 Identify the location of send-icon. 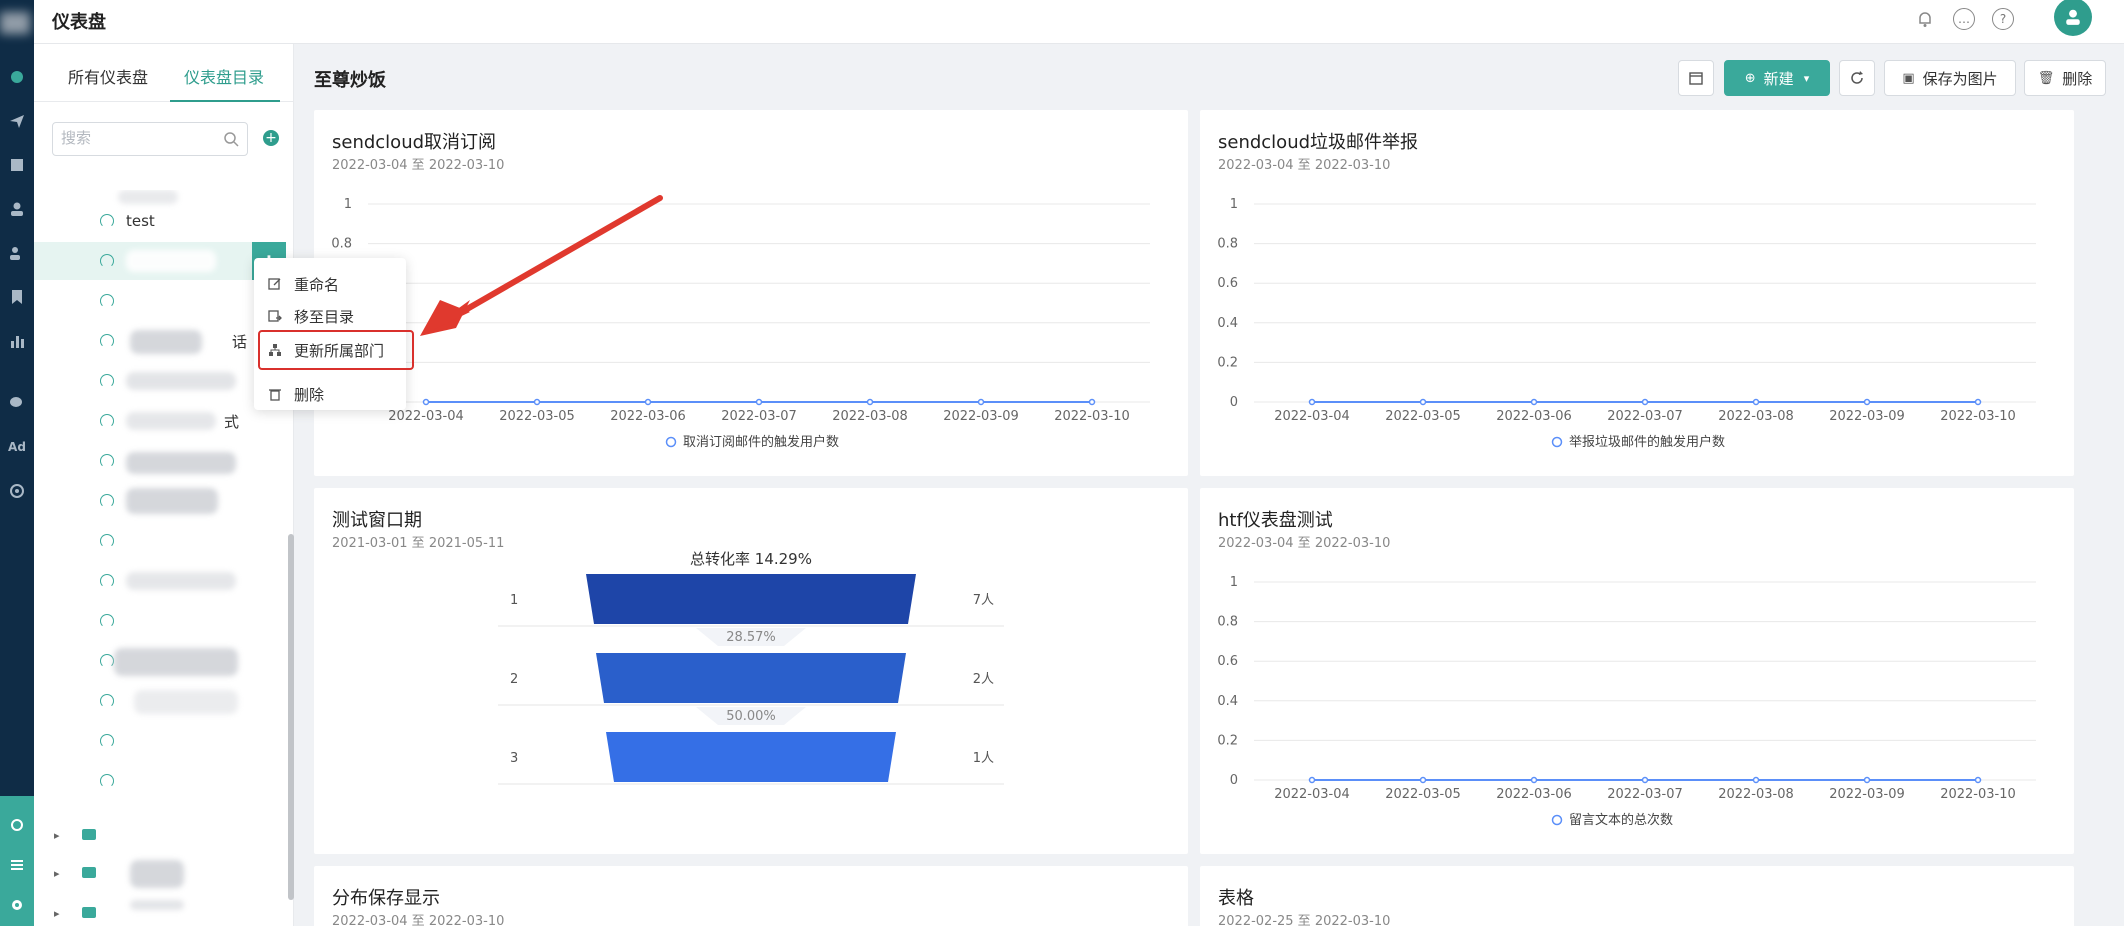
(17, 121).